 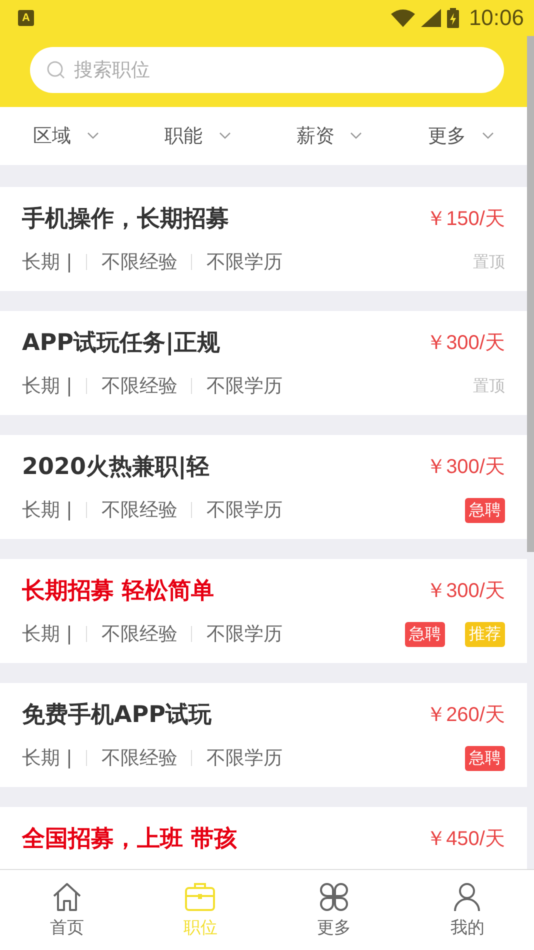 What do you see at coordinates (56, 70) in the screenshot?
I see `search-icon` at bounding box center [56, 70].